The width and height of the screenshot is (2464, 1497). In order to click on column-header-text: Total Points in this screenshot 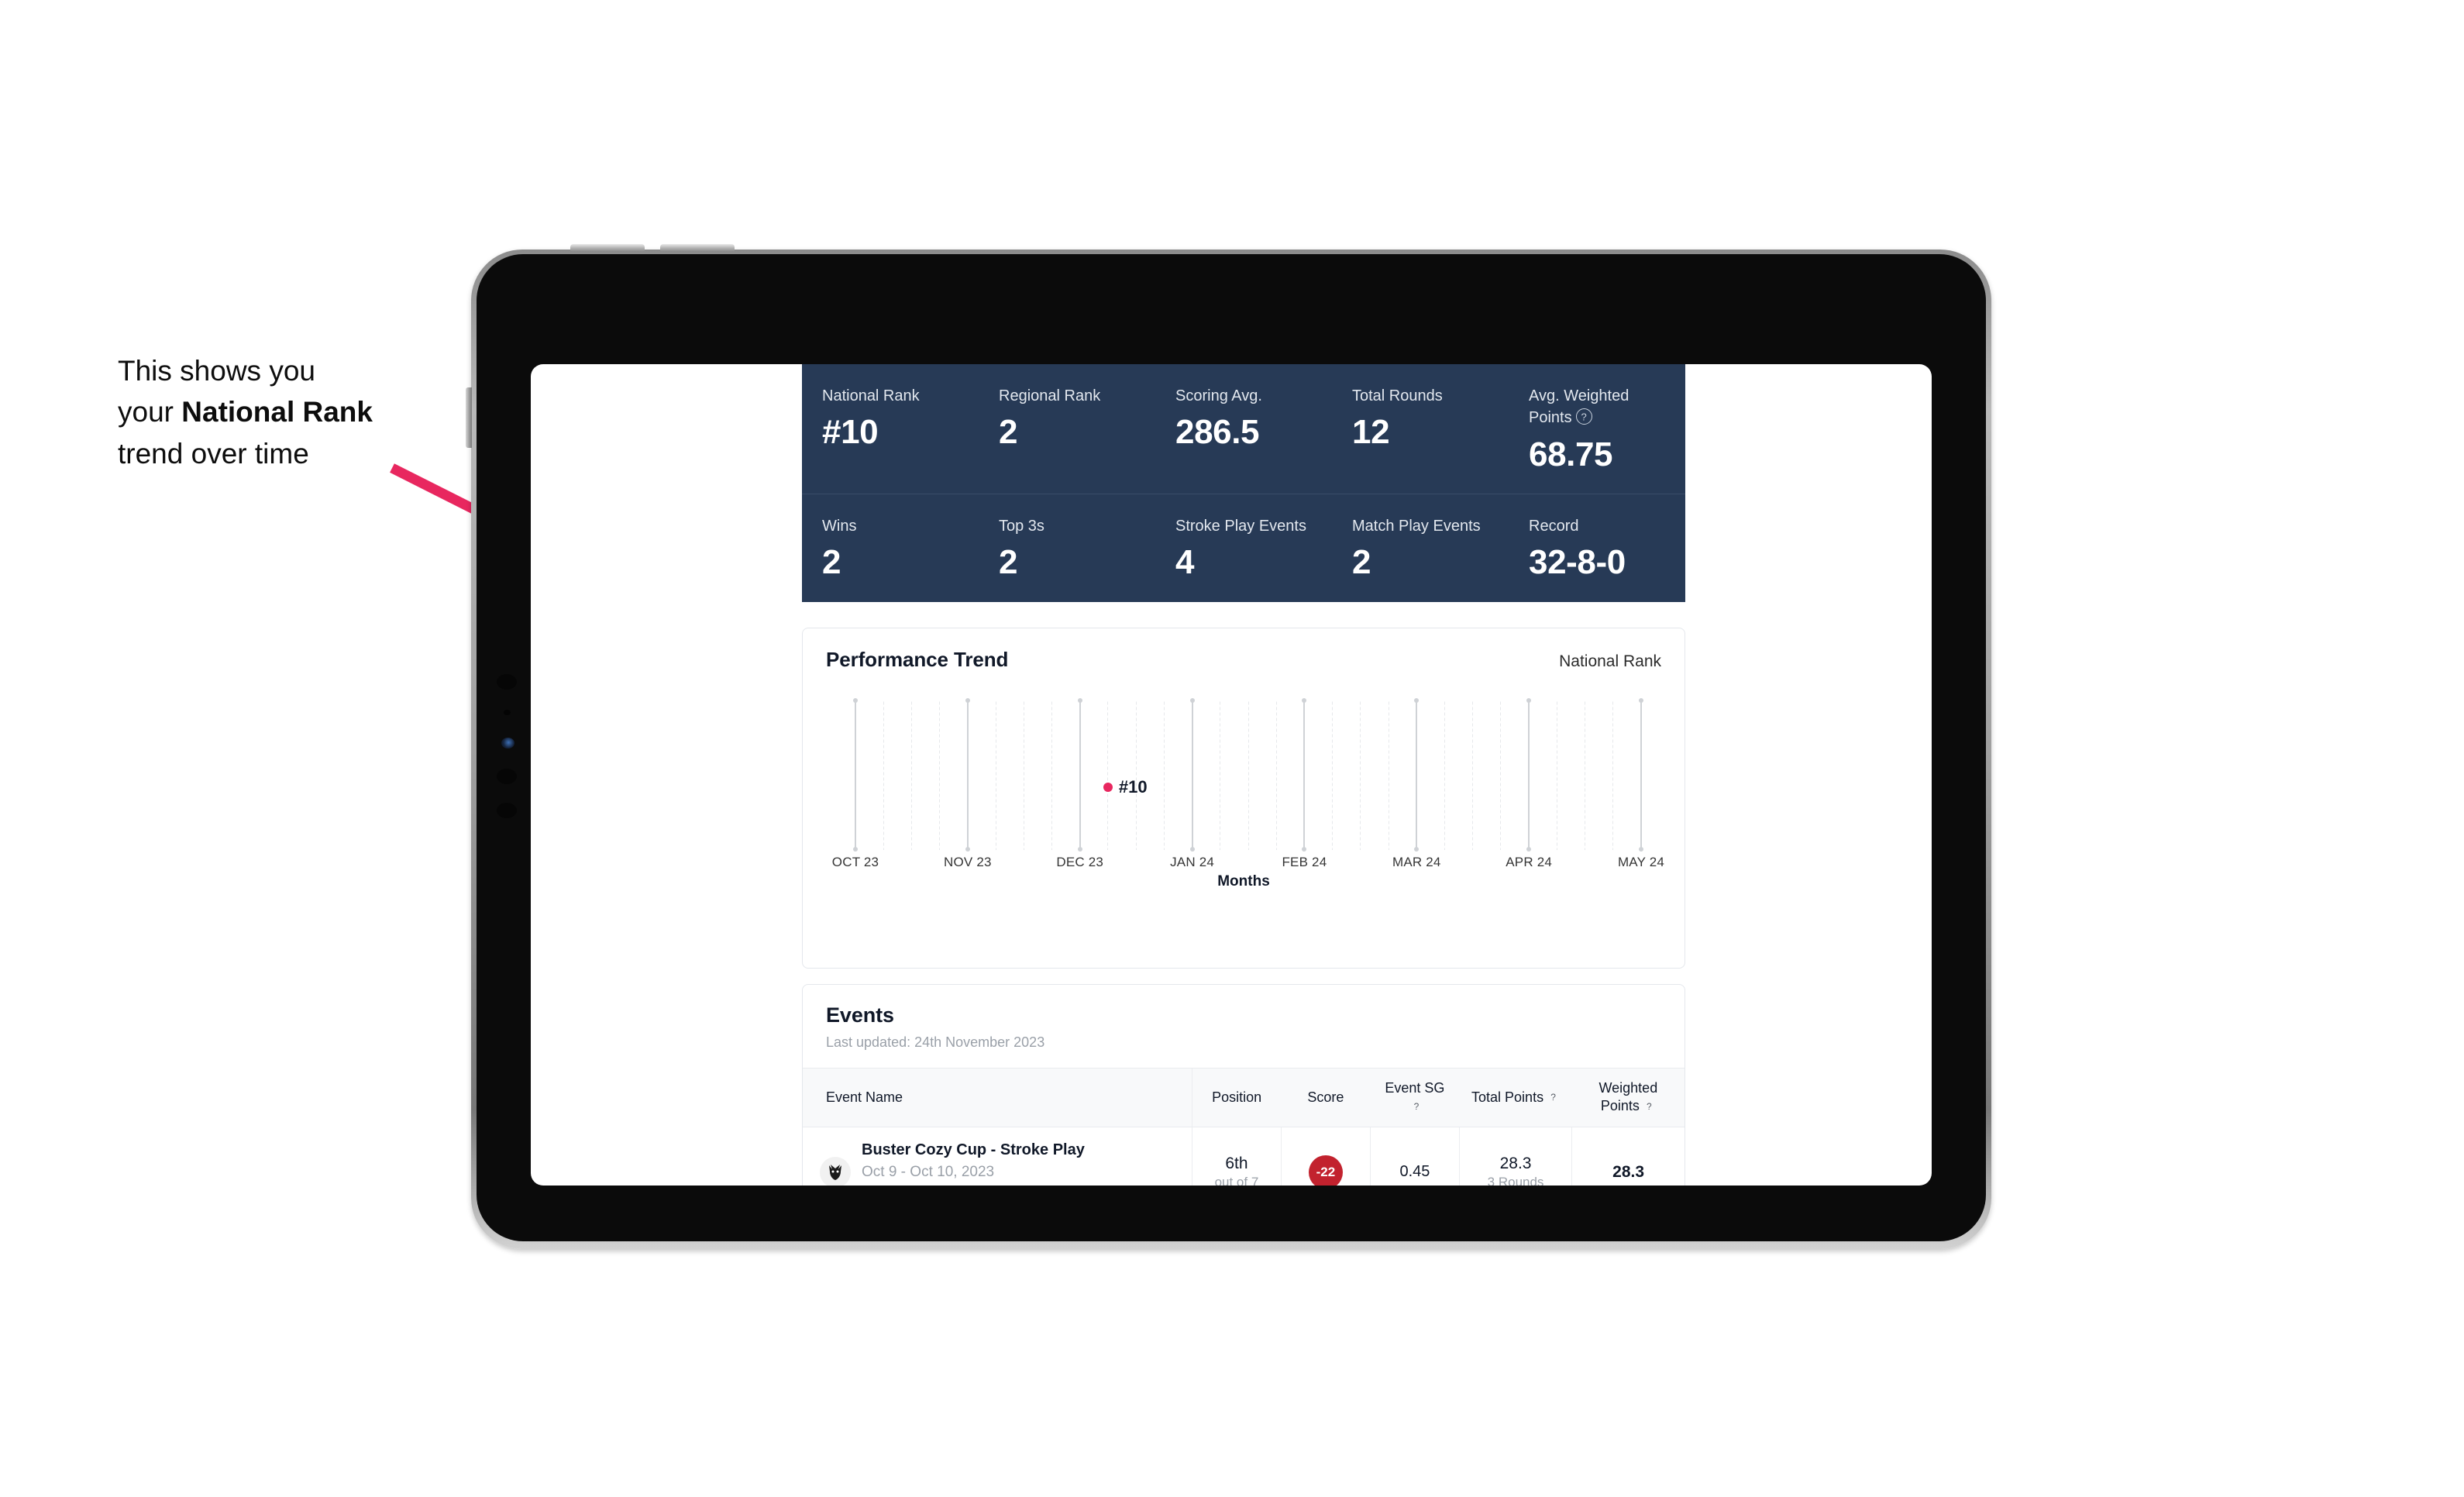, I will do `click(1507, 1097)`.